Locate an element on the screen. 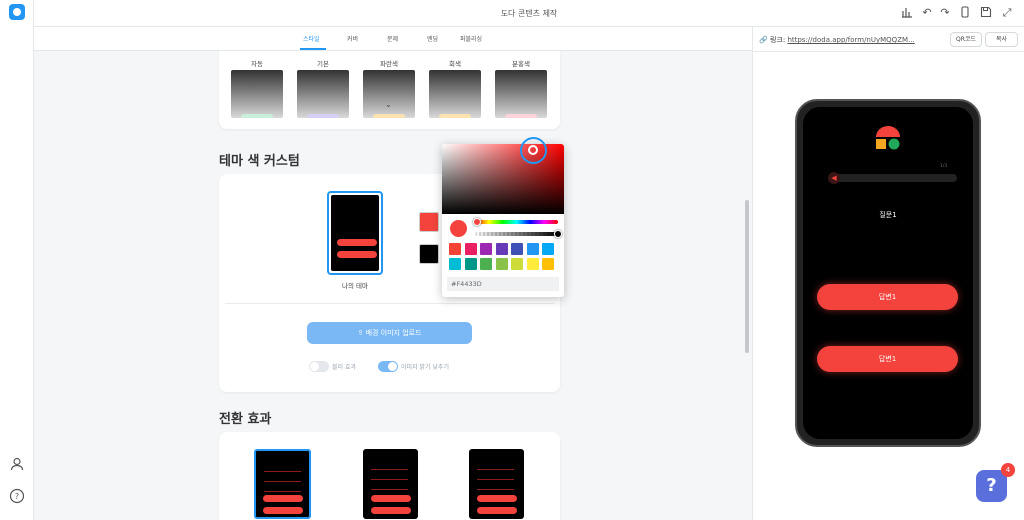 Image resolution: width=1024 pixels, height=520 pixels. app-title: 도다 콘텐츠 제작 is located at coordinates (529, 13).